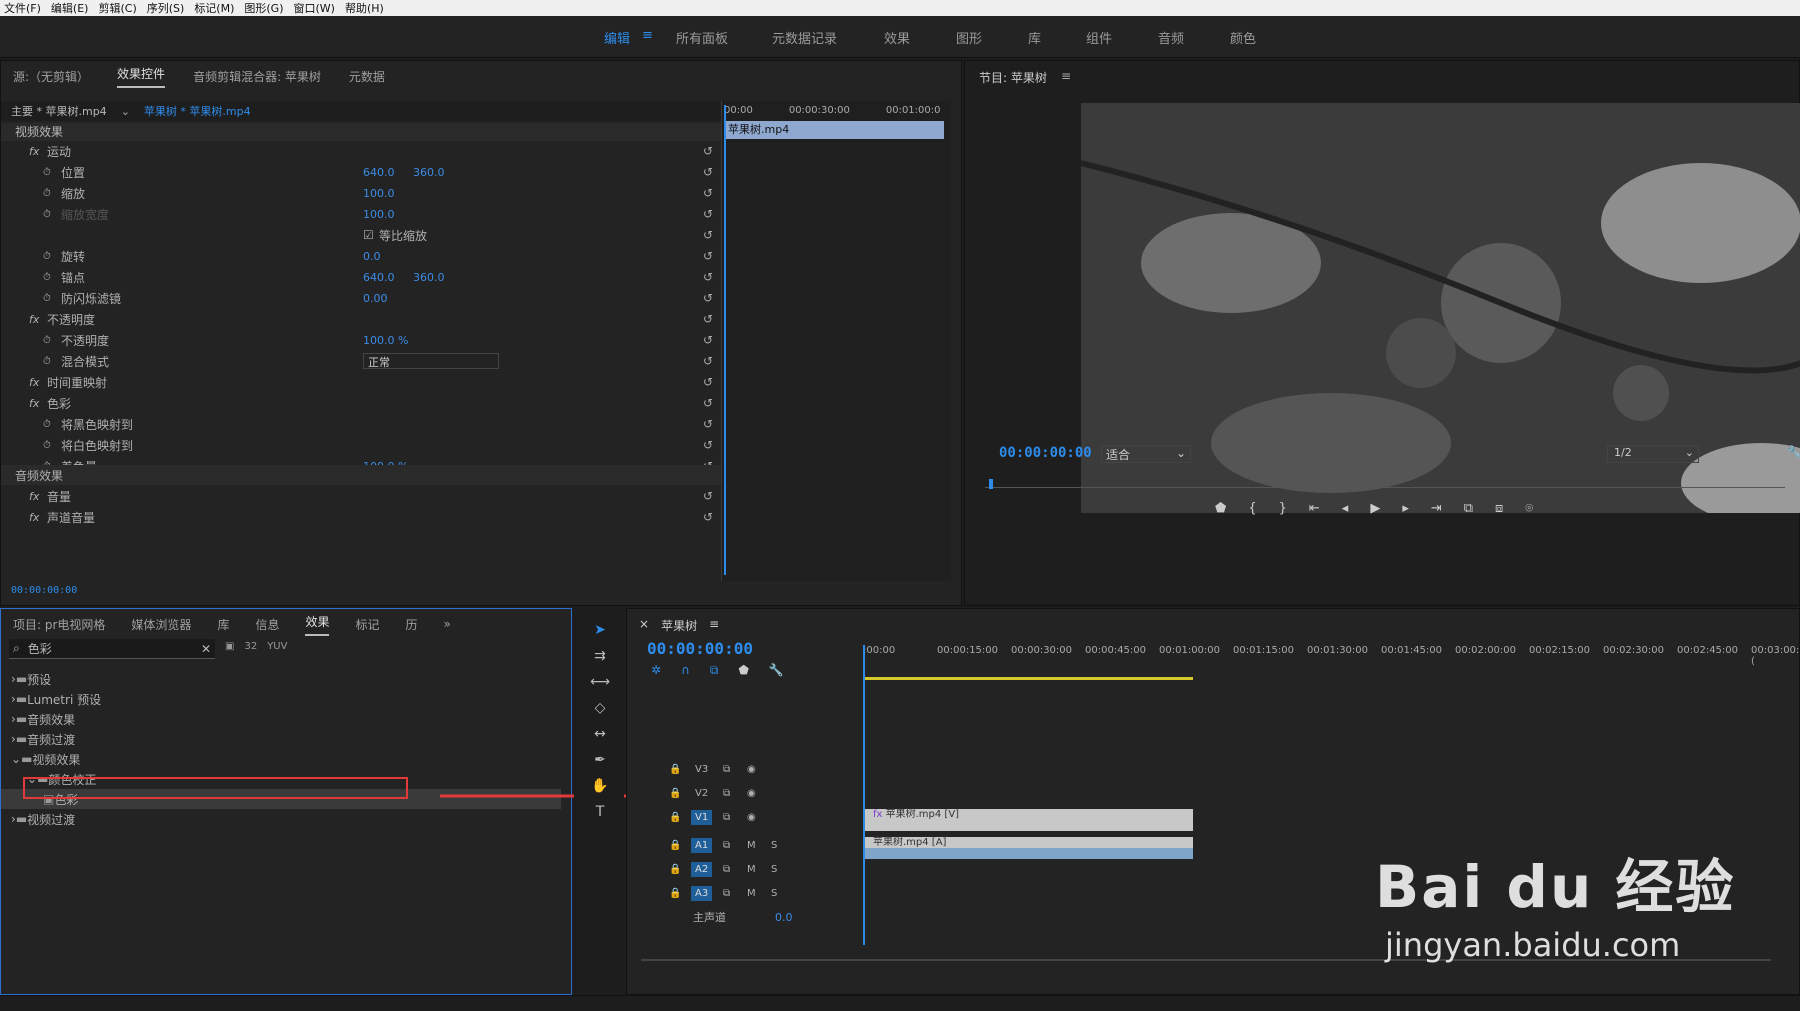  What do you see at coordinates (59, 111) in the screenshot?
I see `master-clip-label: 主要 * 苹果树.mp4` at bounding box center [59, 111].